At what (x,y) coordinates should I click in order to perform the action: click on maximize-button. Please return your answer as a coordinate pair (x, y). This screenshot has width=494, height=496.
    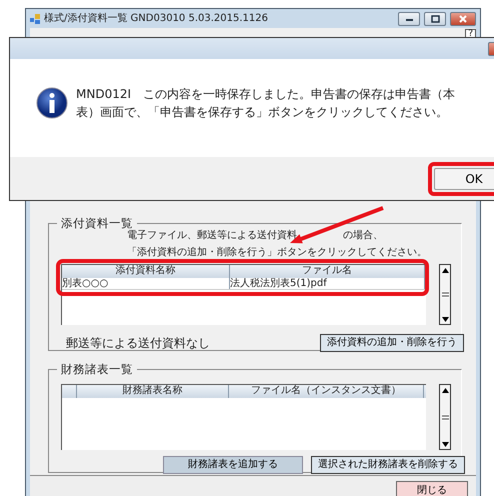
    Looking at the image, I should click on (435, 19).